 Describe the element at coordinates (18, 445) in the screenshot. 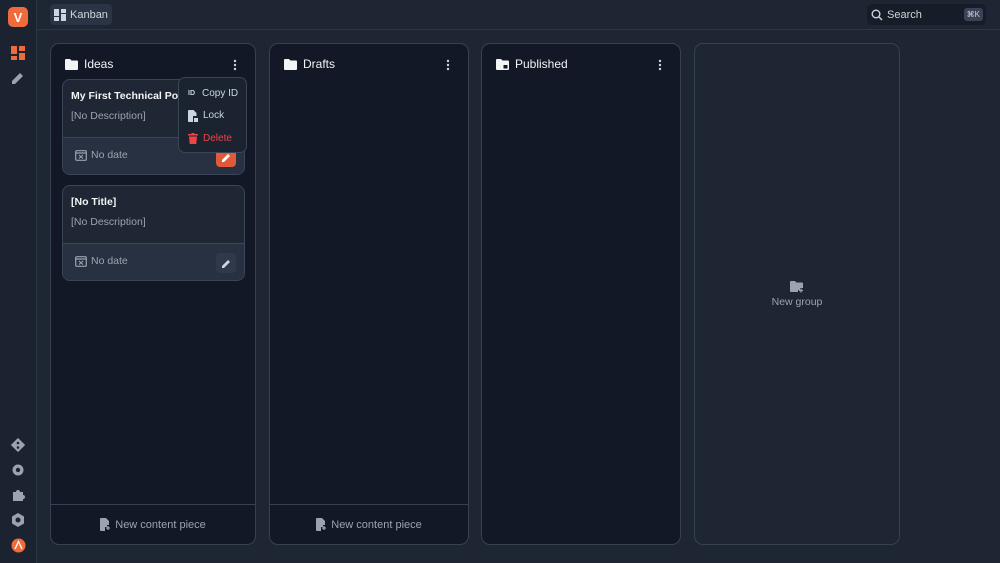

I see `git-icon` at that location.